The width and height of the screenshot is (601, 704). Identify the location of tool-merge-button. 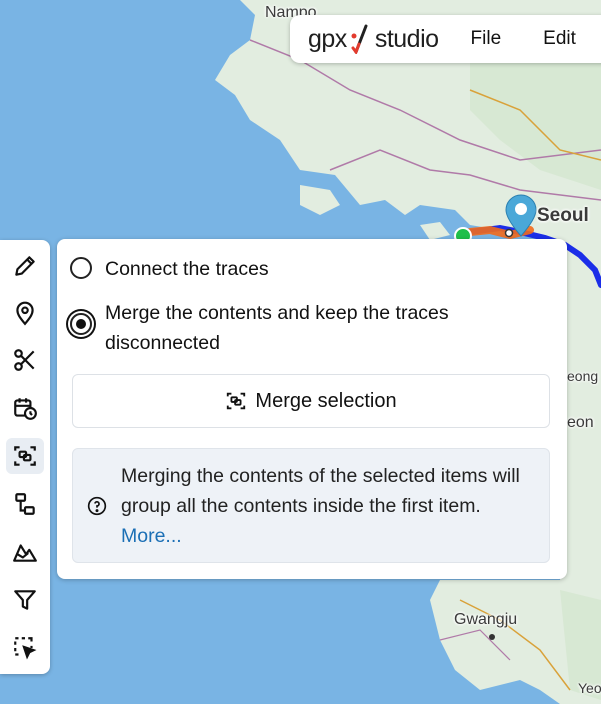
(25, 456).